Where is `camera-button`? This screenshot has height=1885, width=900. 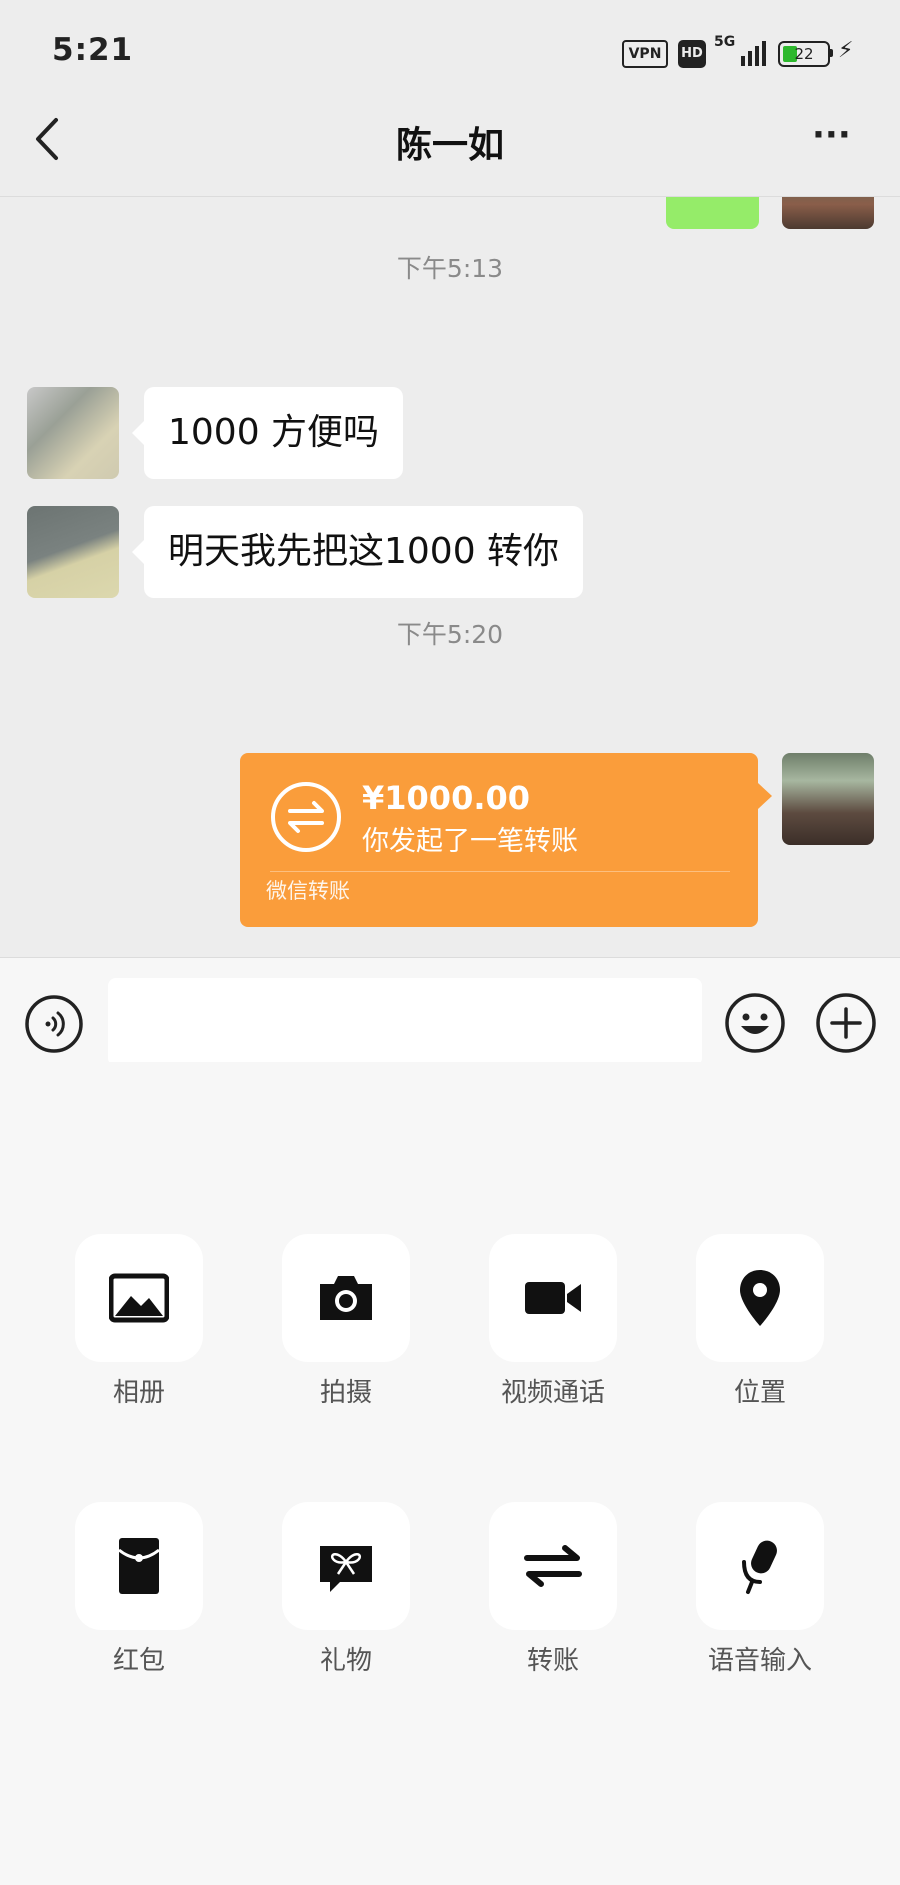
camera-button is located at coordinates (346, 1298).